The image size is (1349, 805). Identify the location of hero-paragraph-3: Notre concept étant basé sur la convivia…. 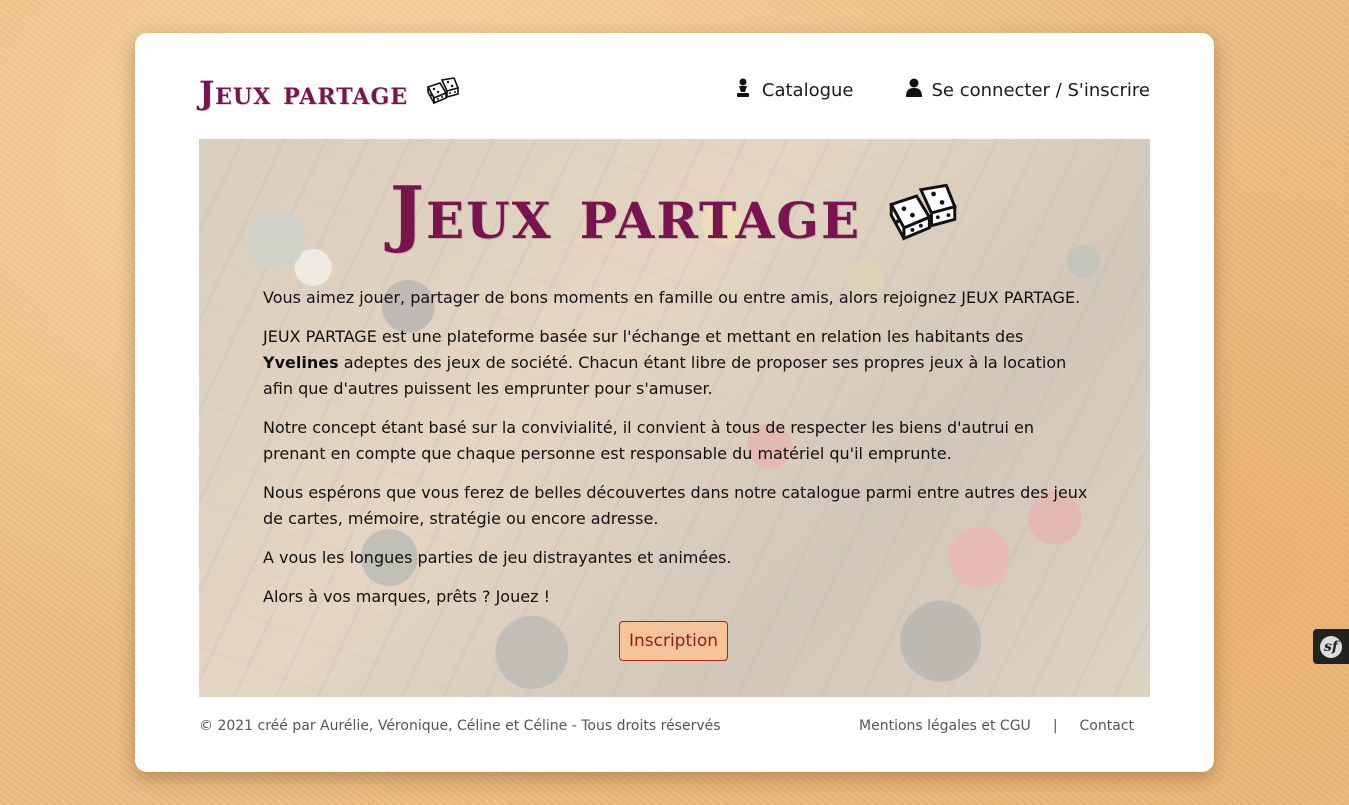
(649, 440).